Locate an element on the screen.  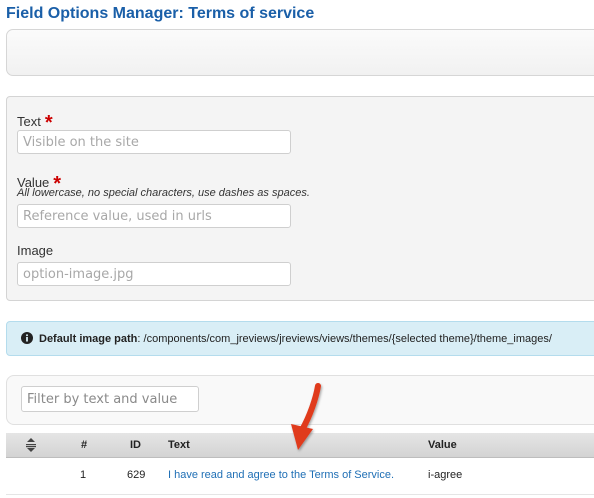
info-icon is located at coordinates (27, 338).